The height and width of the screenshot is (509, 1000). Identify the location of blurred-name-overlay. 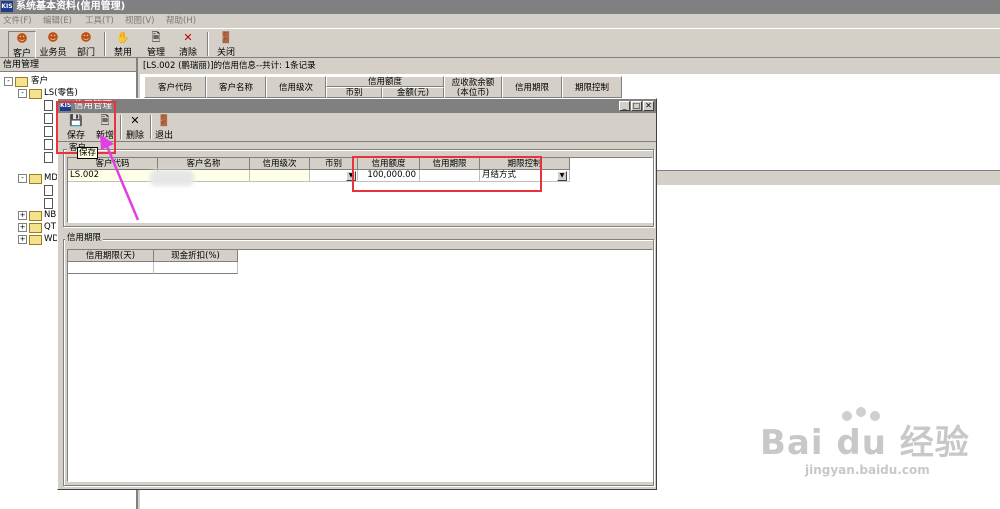
(172, 178).